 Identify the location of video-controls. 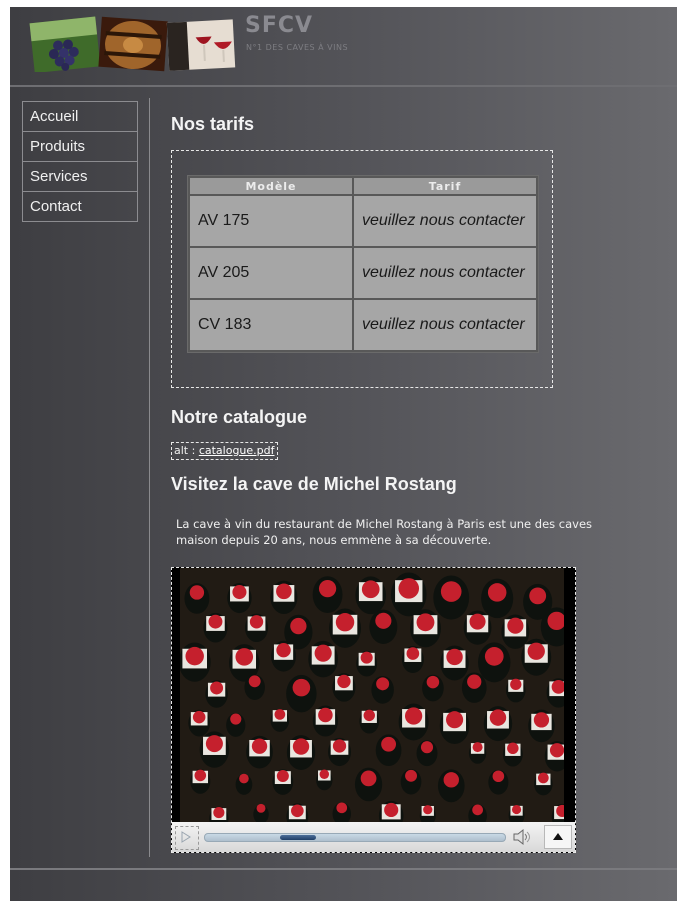
(373, 837).